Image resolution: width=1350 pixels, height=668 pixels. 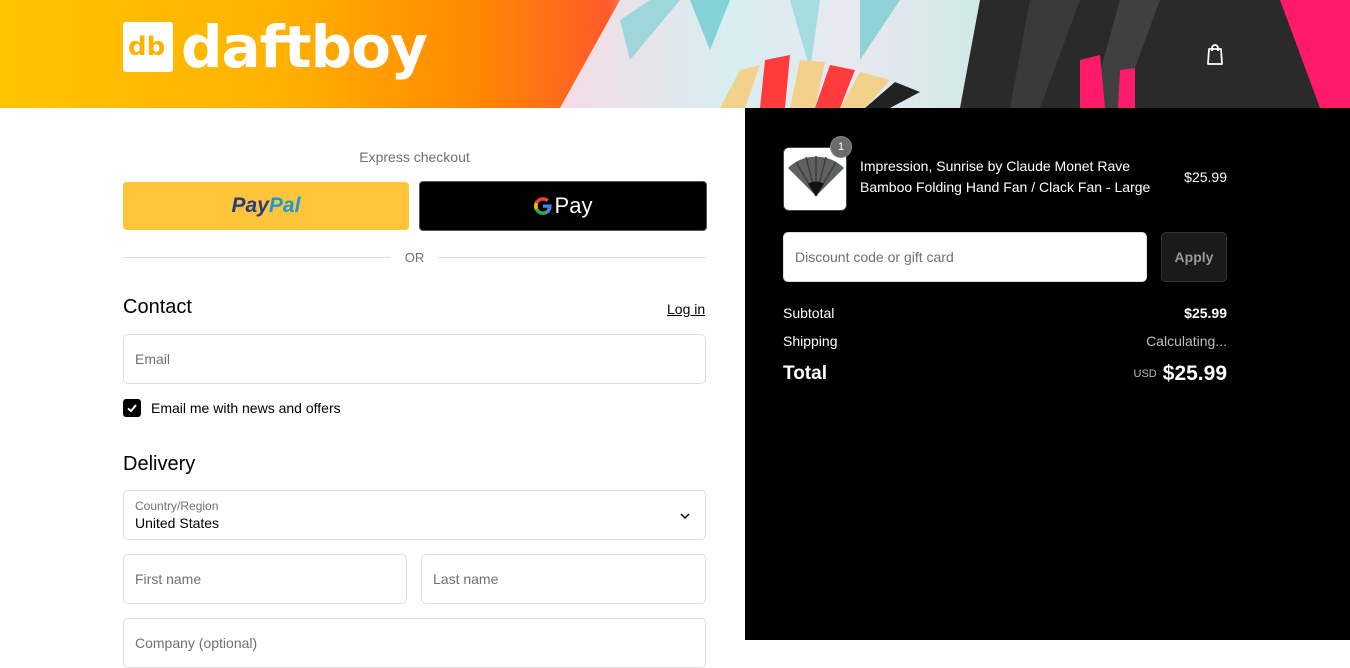 I want to click on newsletter-option: Email me with news and offers, so click(x=232, y=408).